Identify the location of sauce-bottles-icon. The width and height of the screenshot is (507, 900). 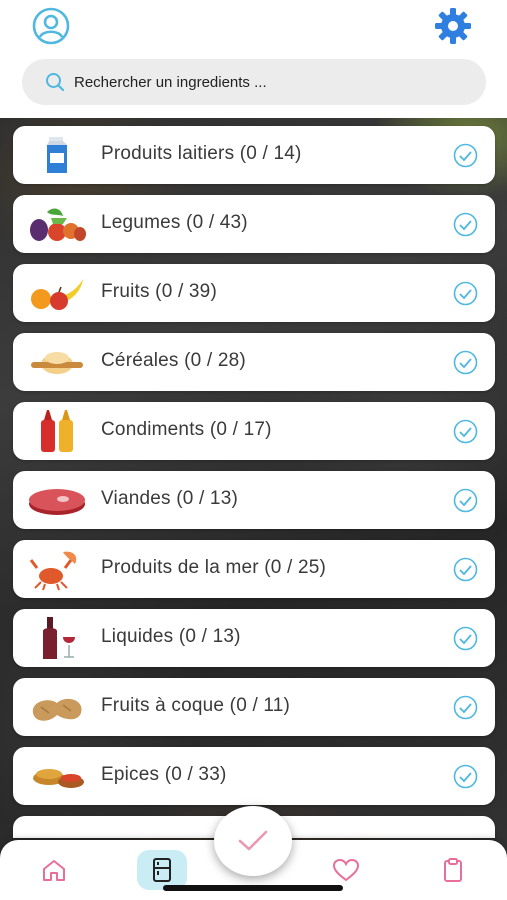
(57, 431).